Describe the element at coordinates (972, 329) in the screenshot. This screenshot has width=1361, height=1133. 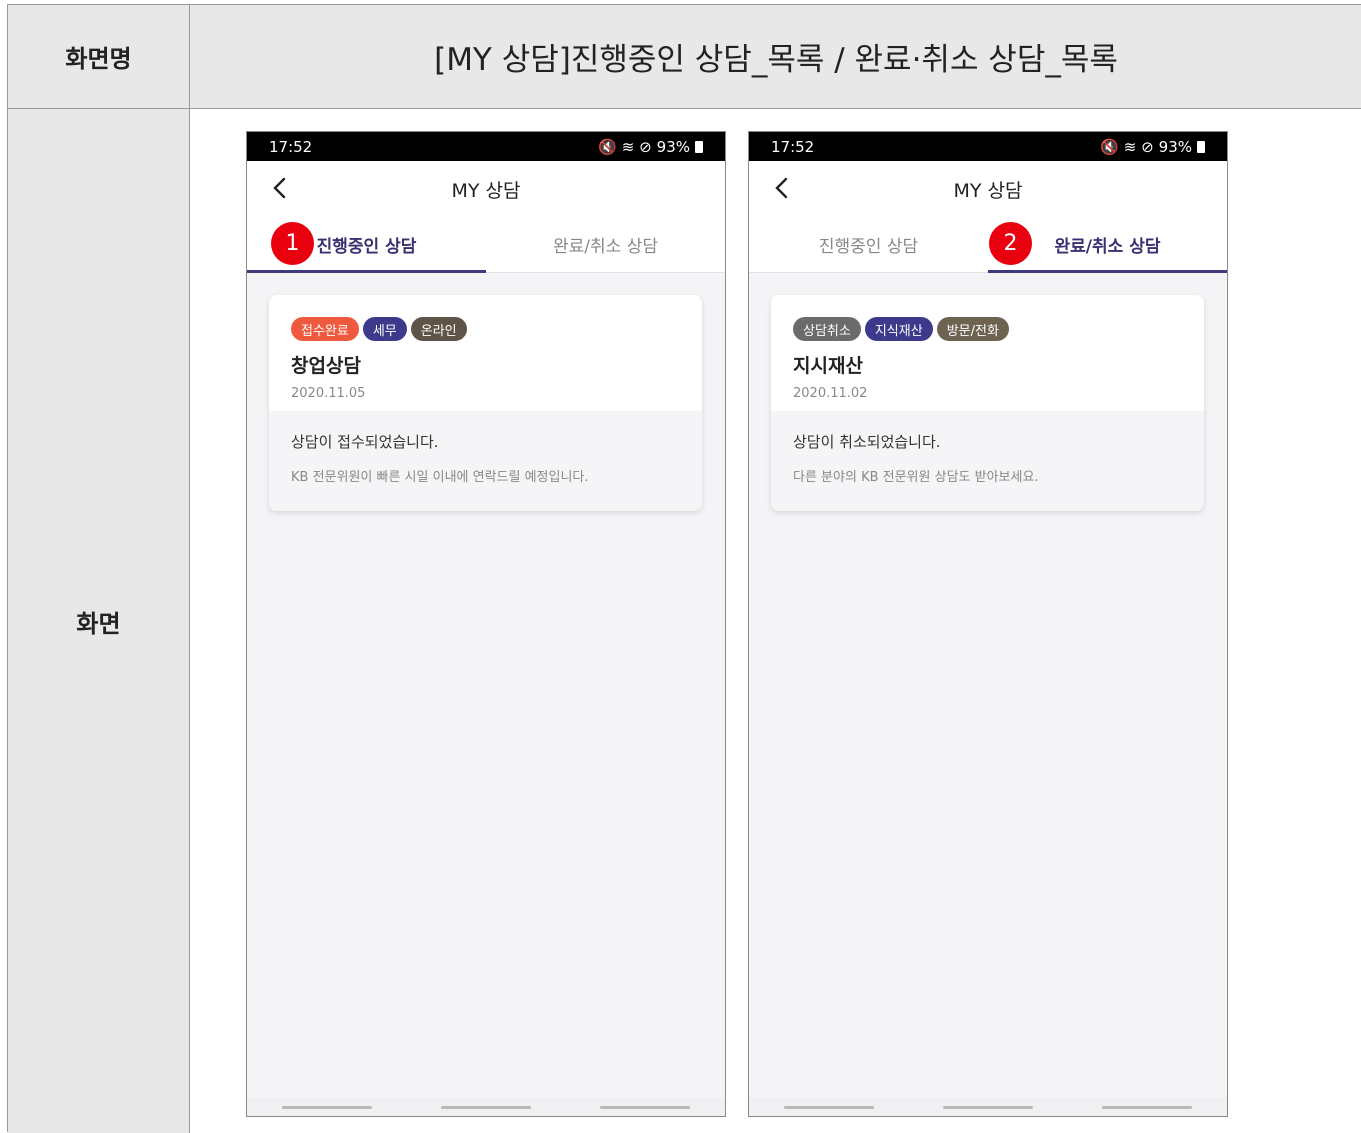
I see `channel-badge: 방문/전화` at that location.